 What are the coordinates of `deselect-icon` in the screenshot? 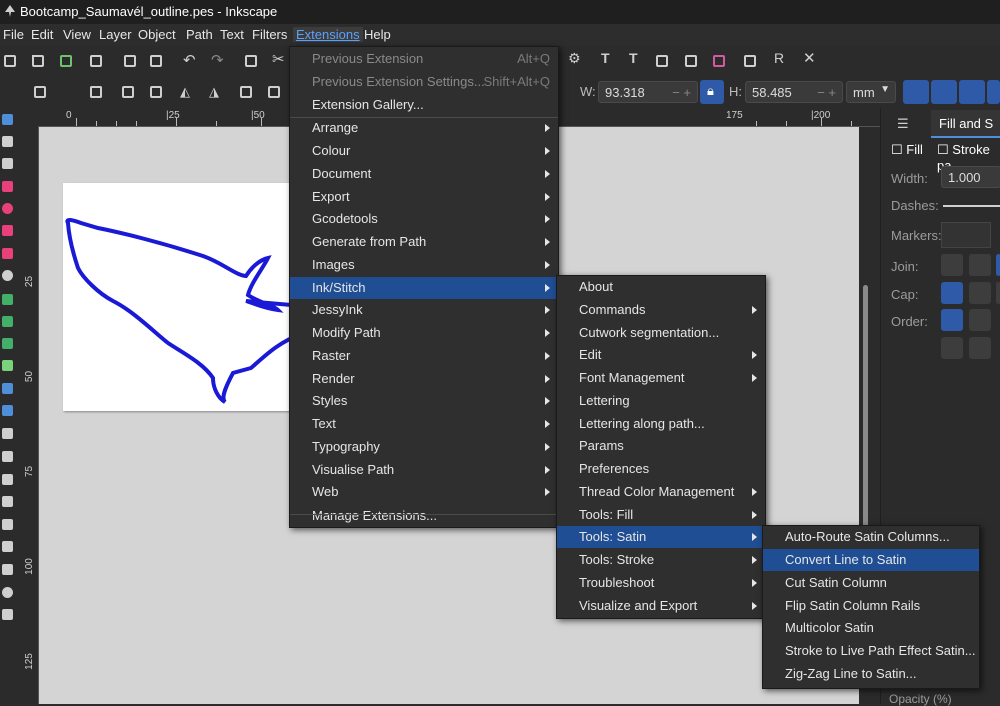 It's located at (96, 92).